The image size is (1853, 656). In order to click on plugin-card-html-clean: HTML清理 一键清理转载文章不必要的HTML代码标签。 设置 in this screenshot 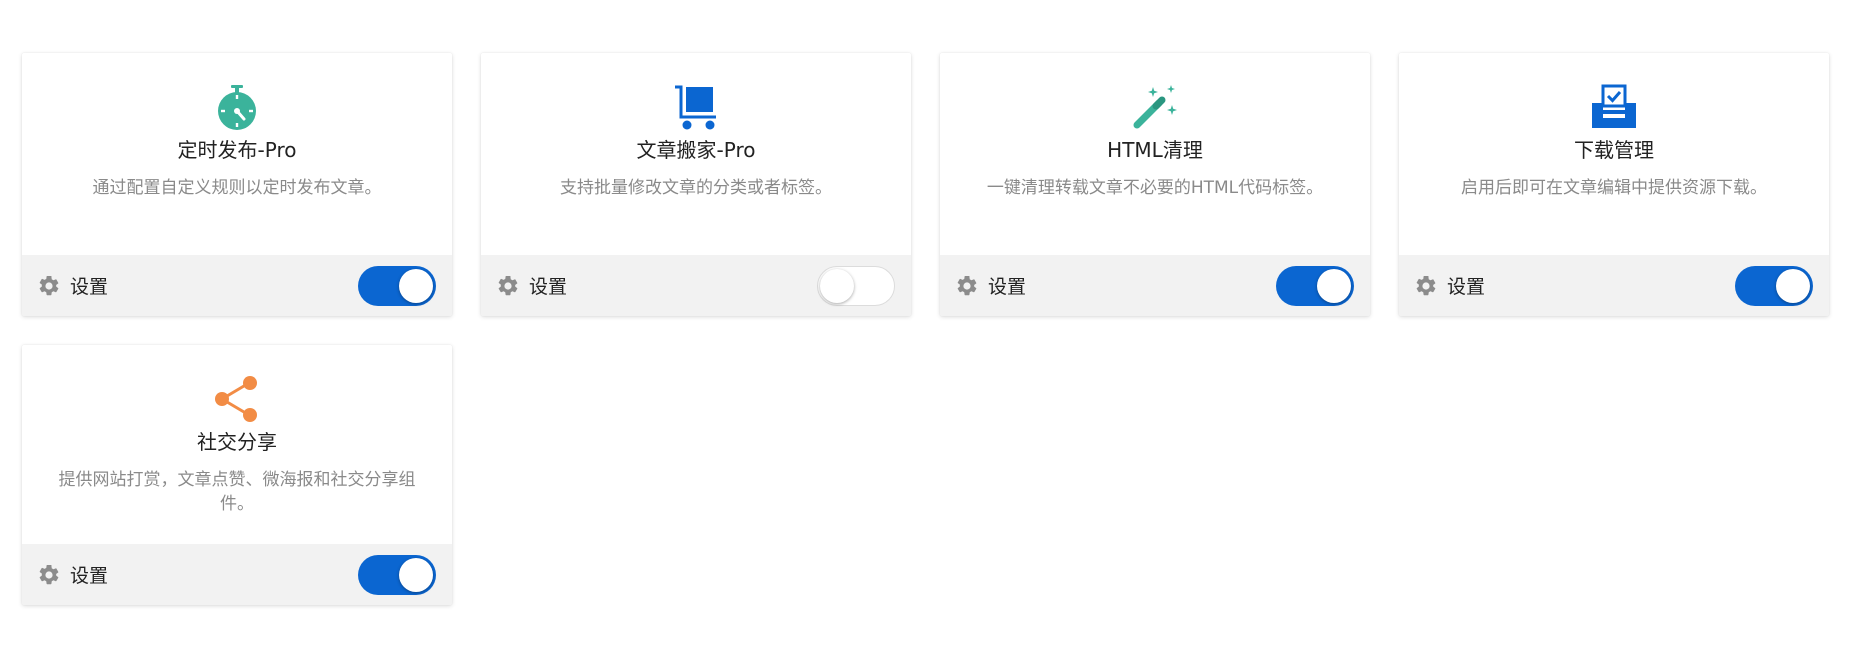, I will do `click(1155, 184)`.